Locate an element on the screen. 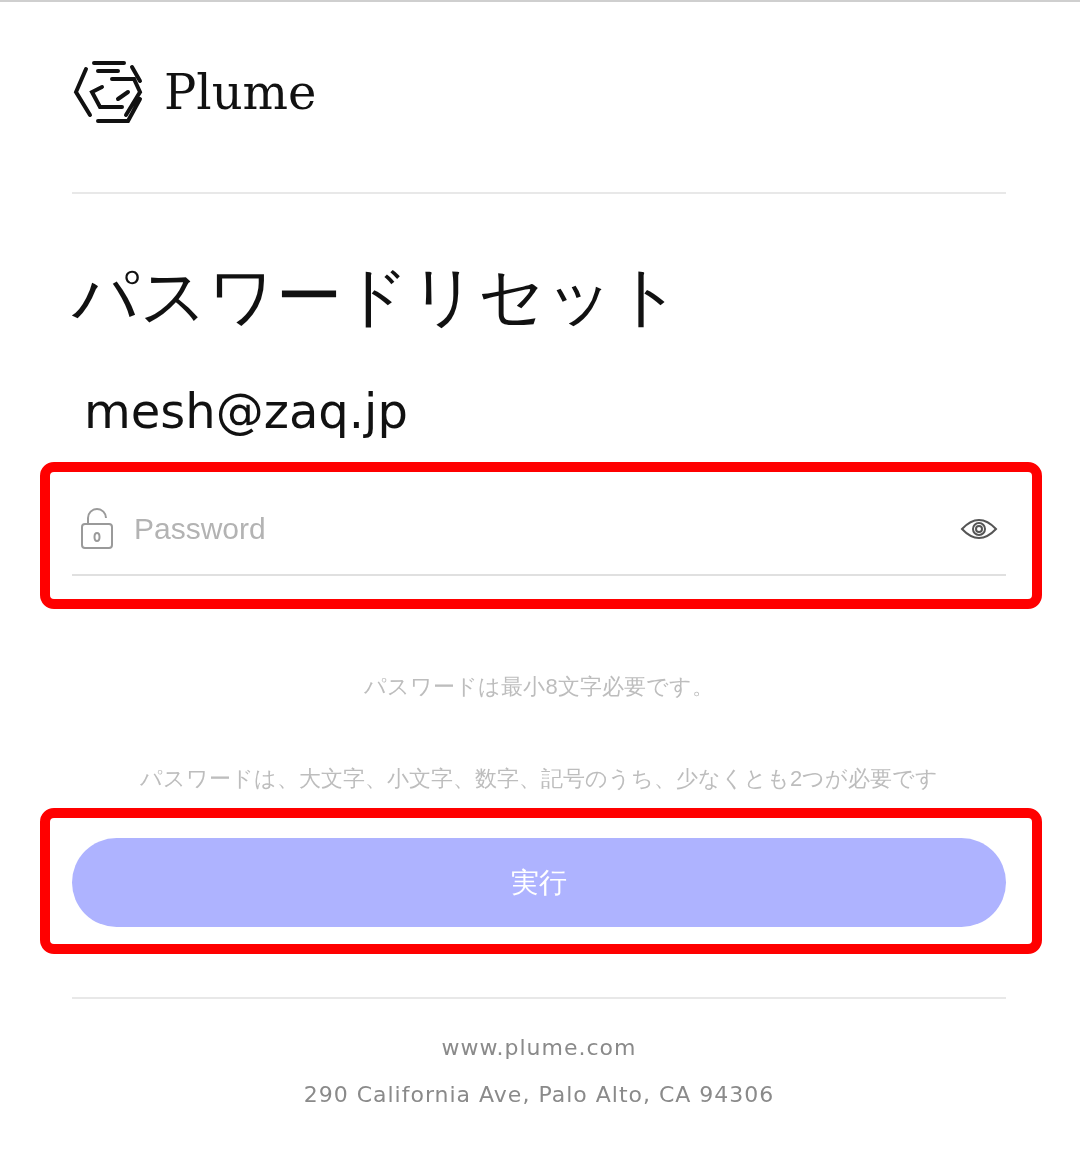  website-text: www.plume.com is located at coordinates (539, 1047).